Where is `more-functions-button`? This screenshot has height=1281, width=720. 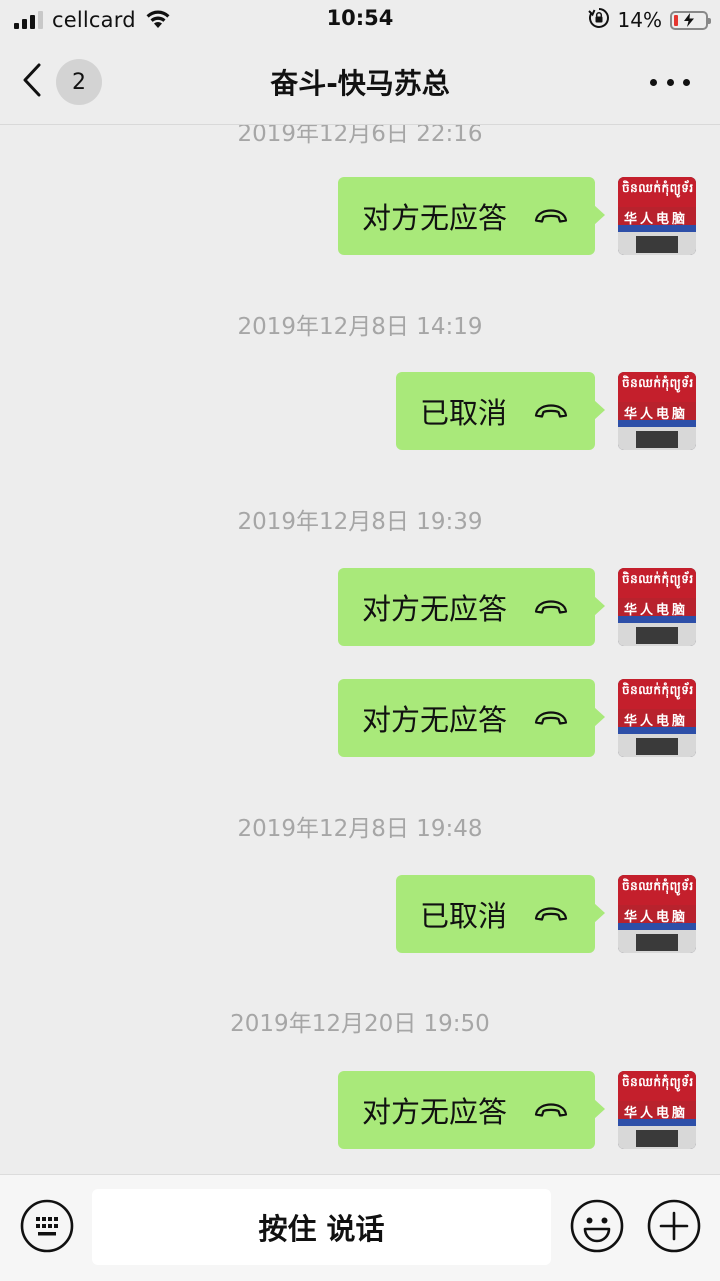
more-functions-button is located at coordinates (674, 1226).